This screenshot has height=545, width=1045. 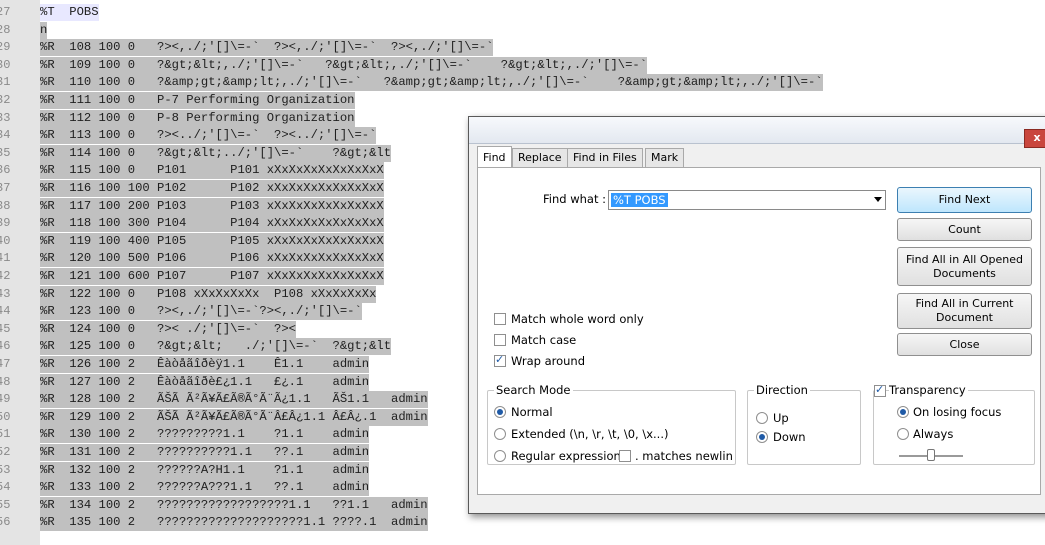 I want to click on chevron-down-icon, so click(x=878, y=199).